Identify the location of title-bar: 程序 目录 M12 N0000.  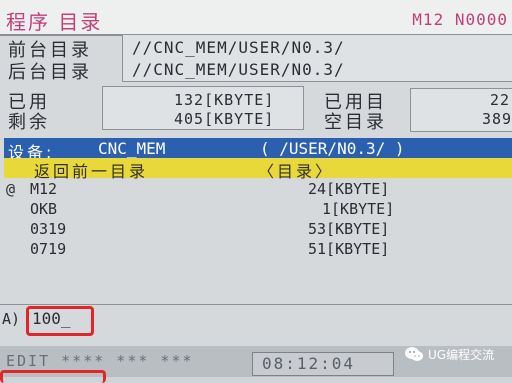
(256, 18).